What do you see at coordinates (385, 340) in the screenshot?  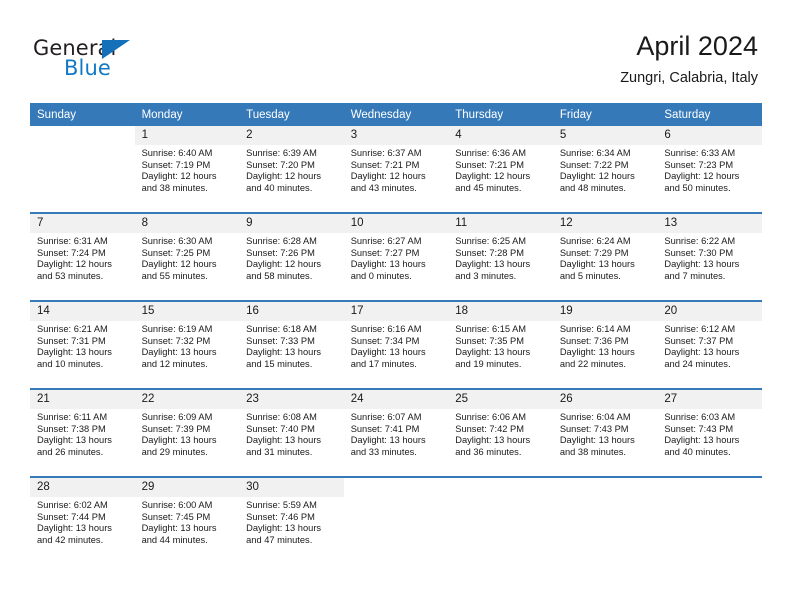 I see `sunset-text: Sunset: 7:34 PM` at bounding box center [385, 340].